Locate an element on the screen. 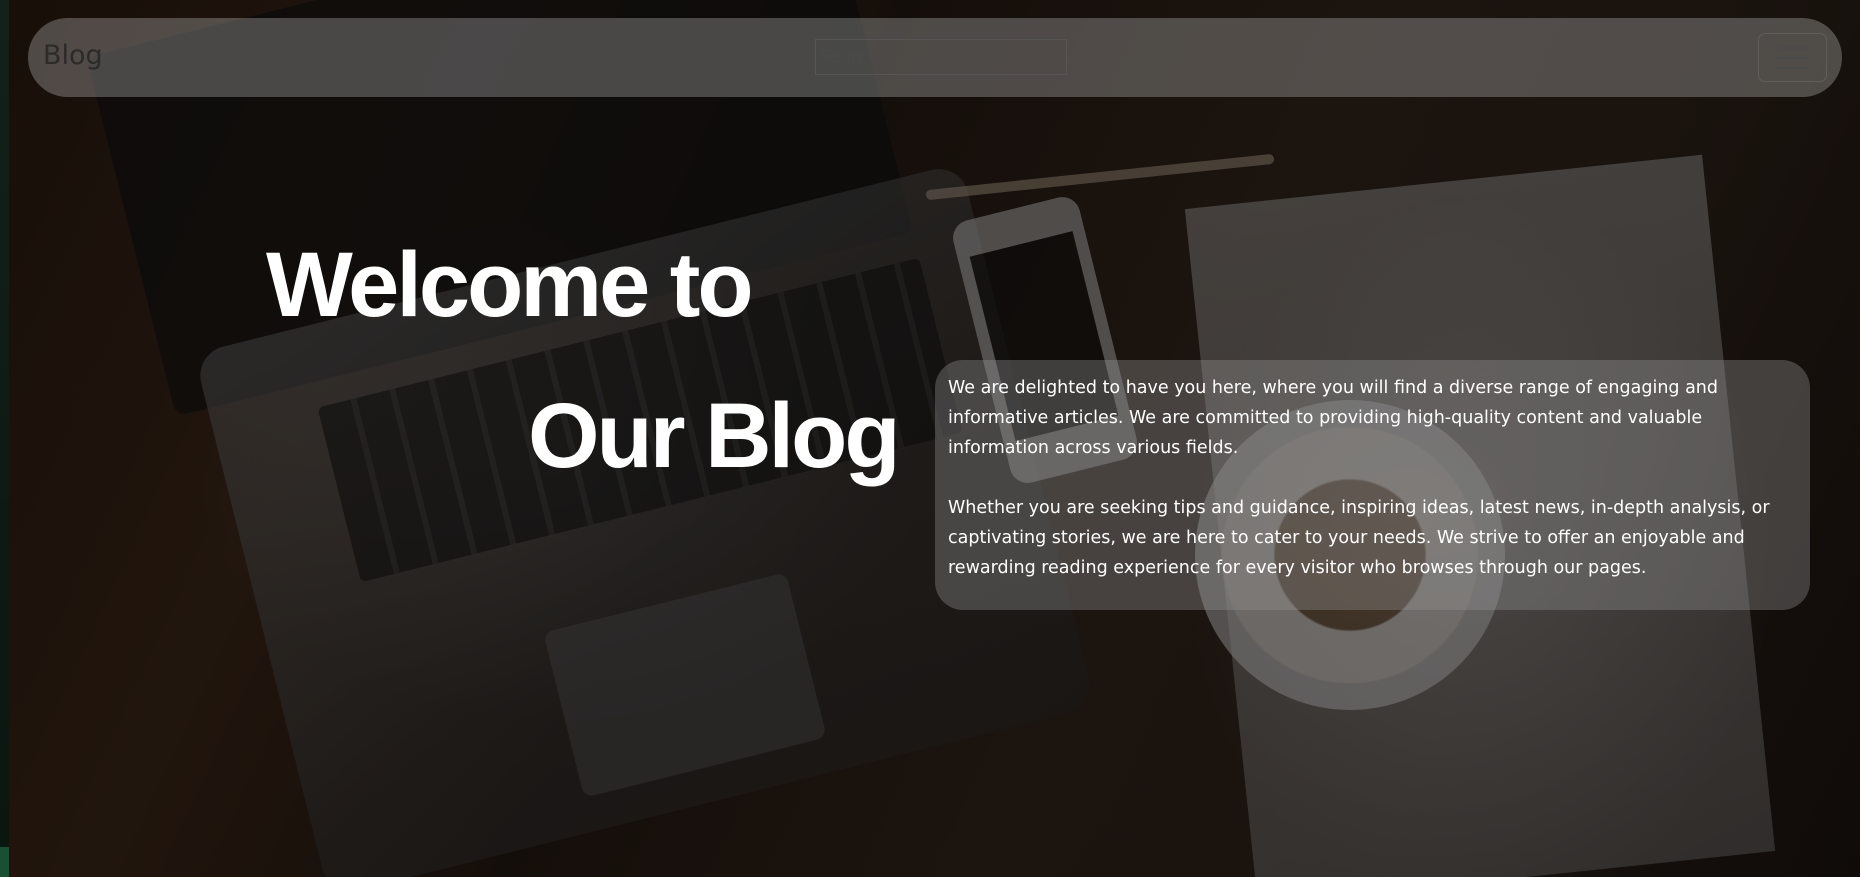 Image resolution: width=1860 pixels, height=877 pixels. navbar: Blog is located at coordinates (935, 57).